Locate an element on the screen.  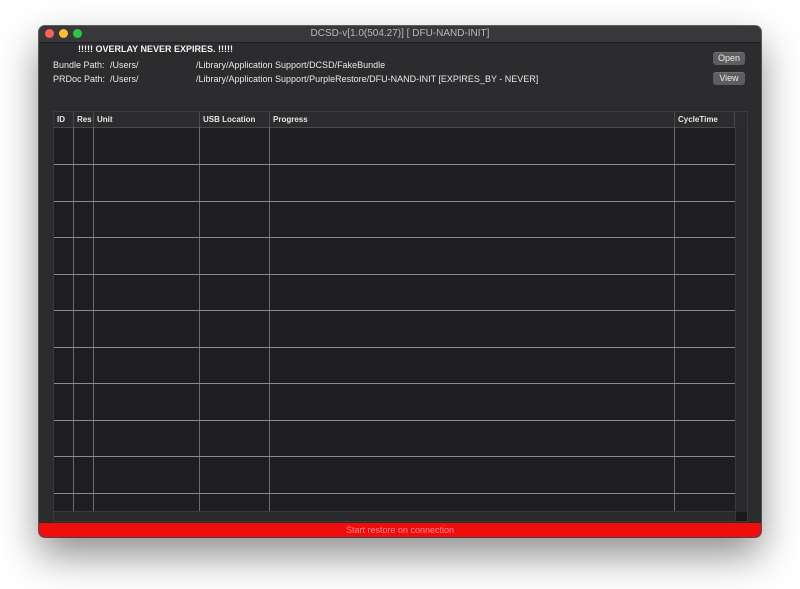
column-header-res: Res is located at coordinates (84, 119).